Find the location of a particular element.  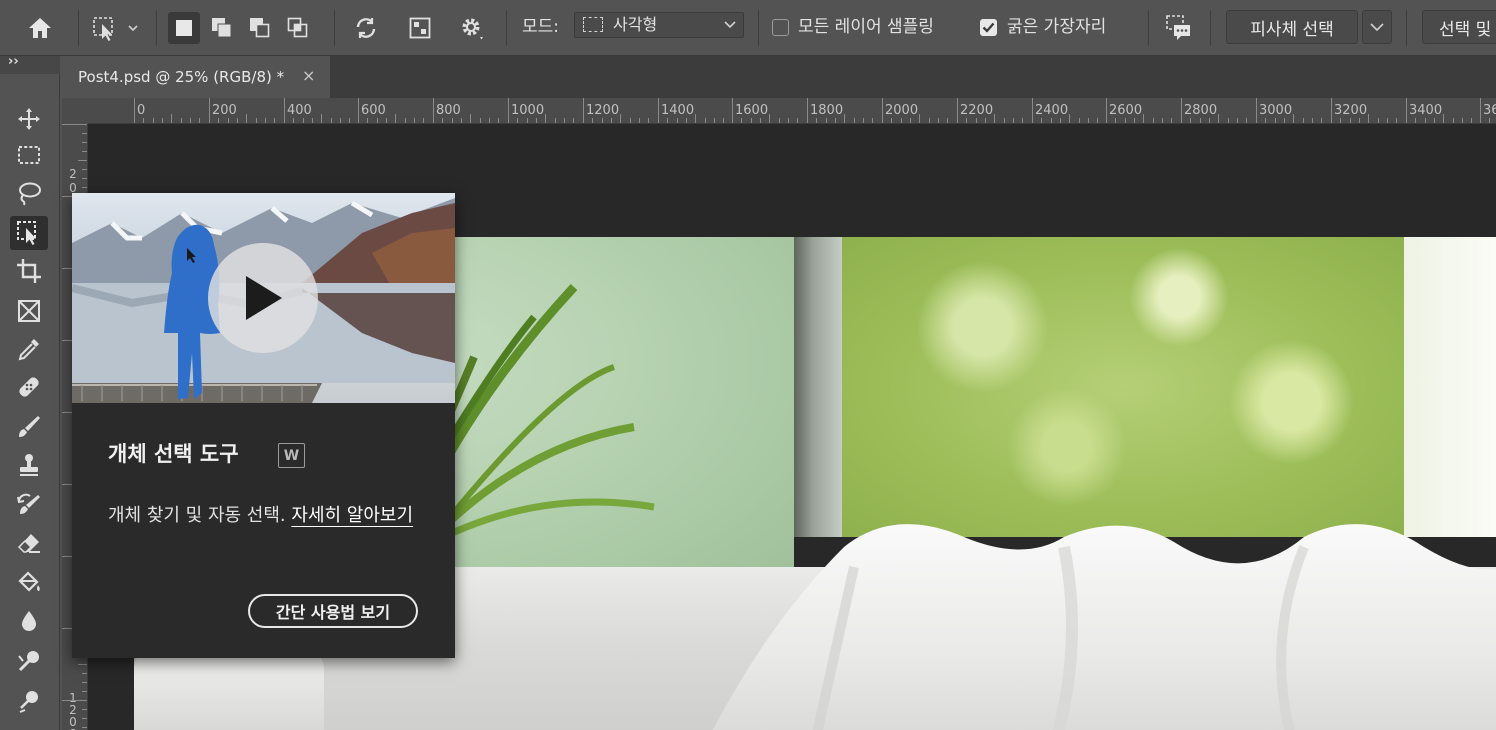

move-tool is located at coordinates (29, 119).